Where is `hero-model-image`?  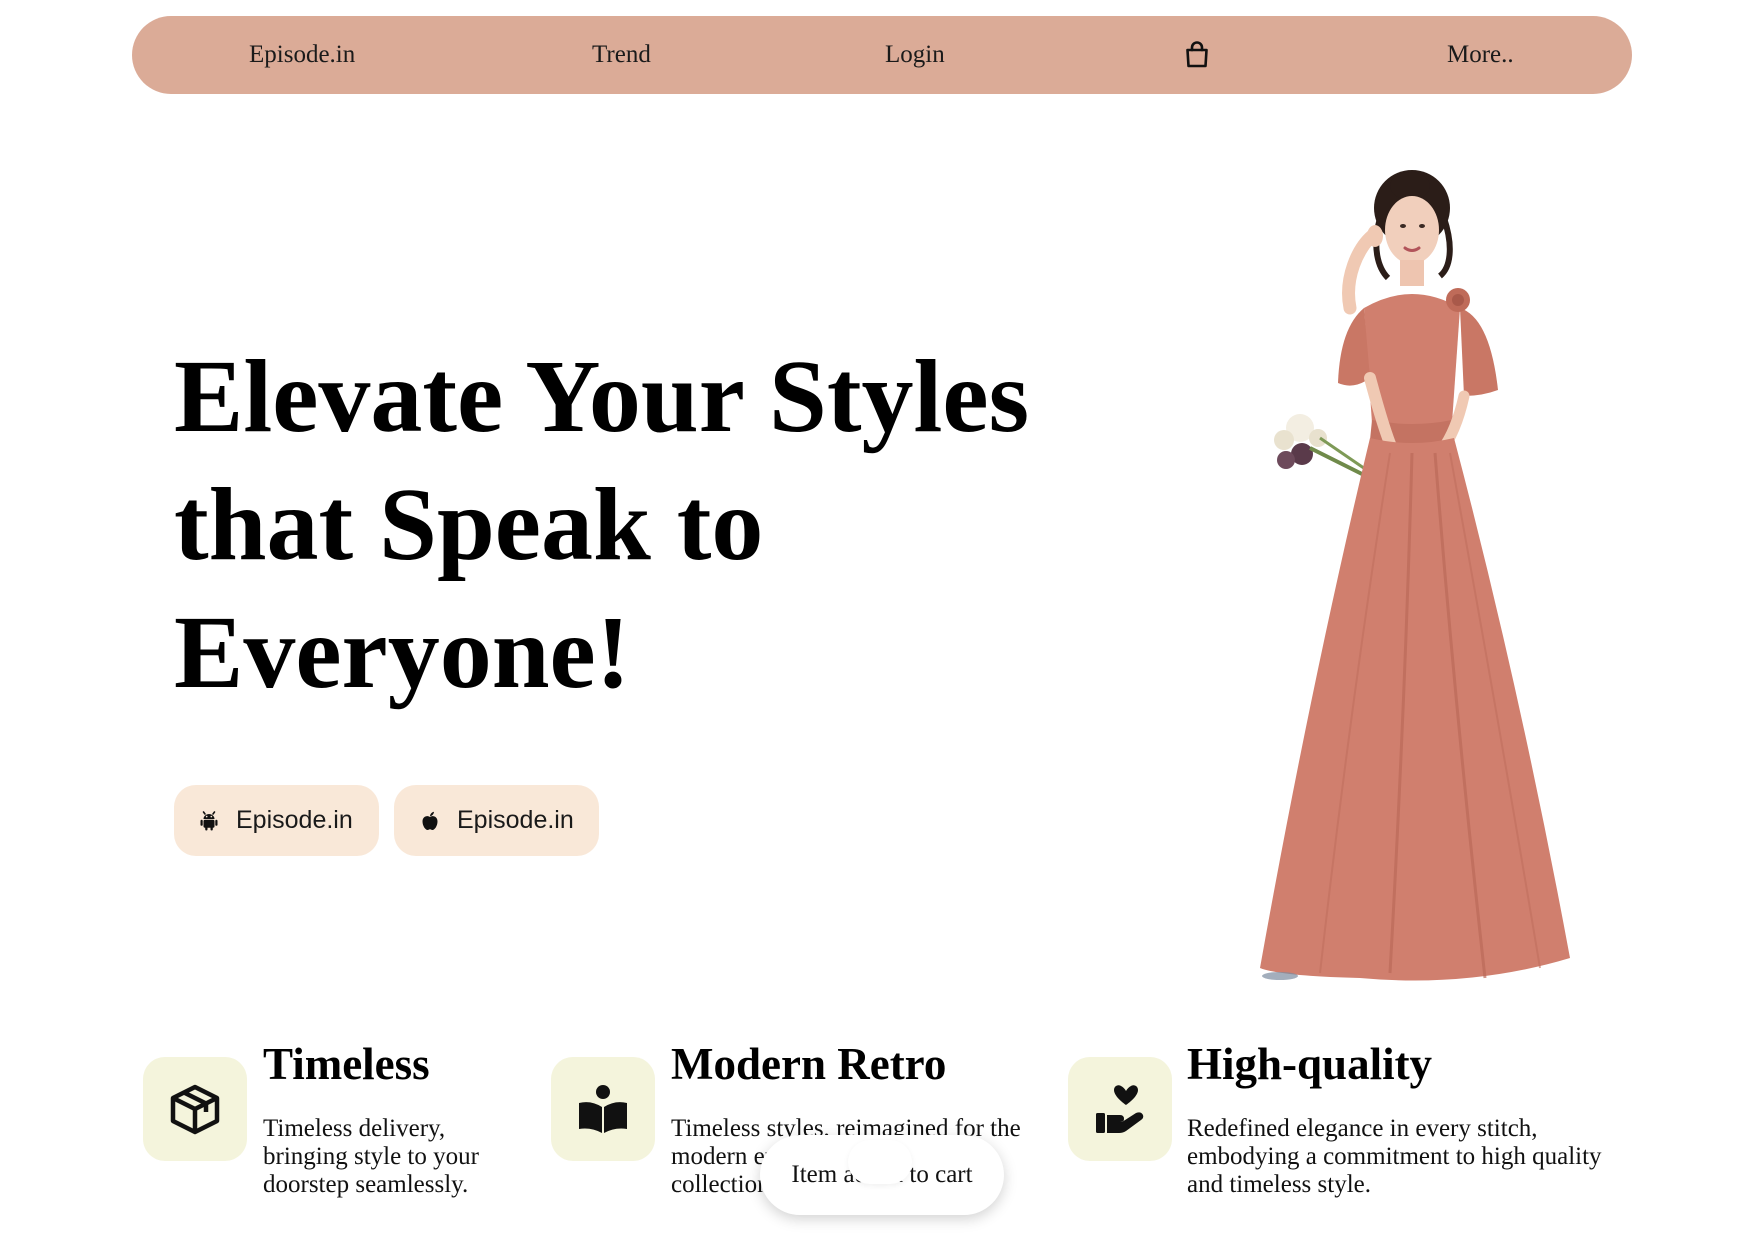
hero-model-image is located at coordinates (1415, 575).